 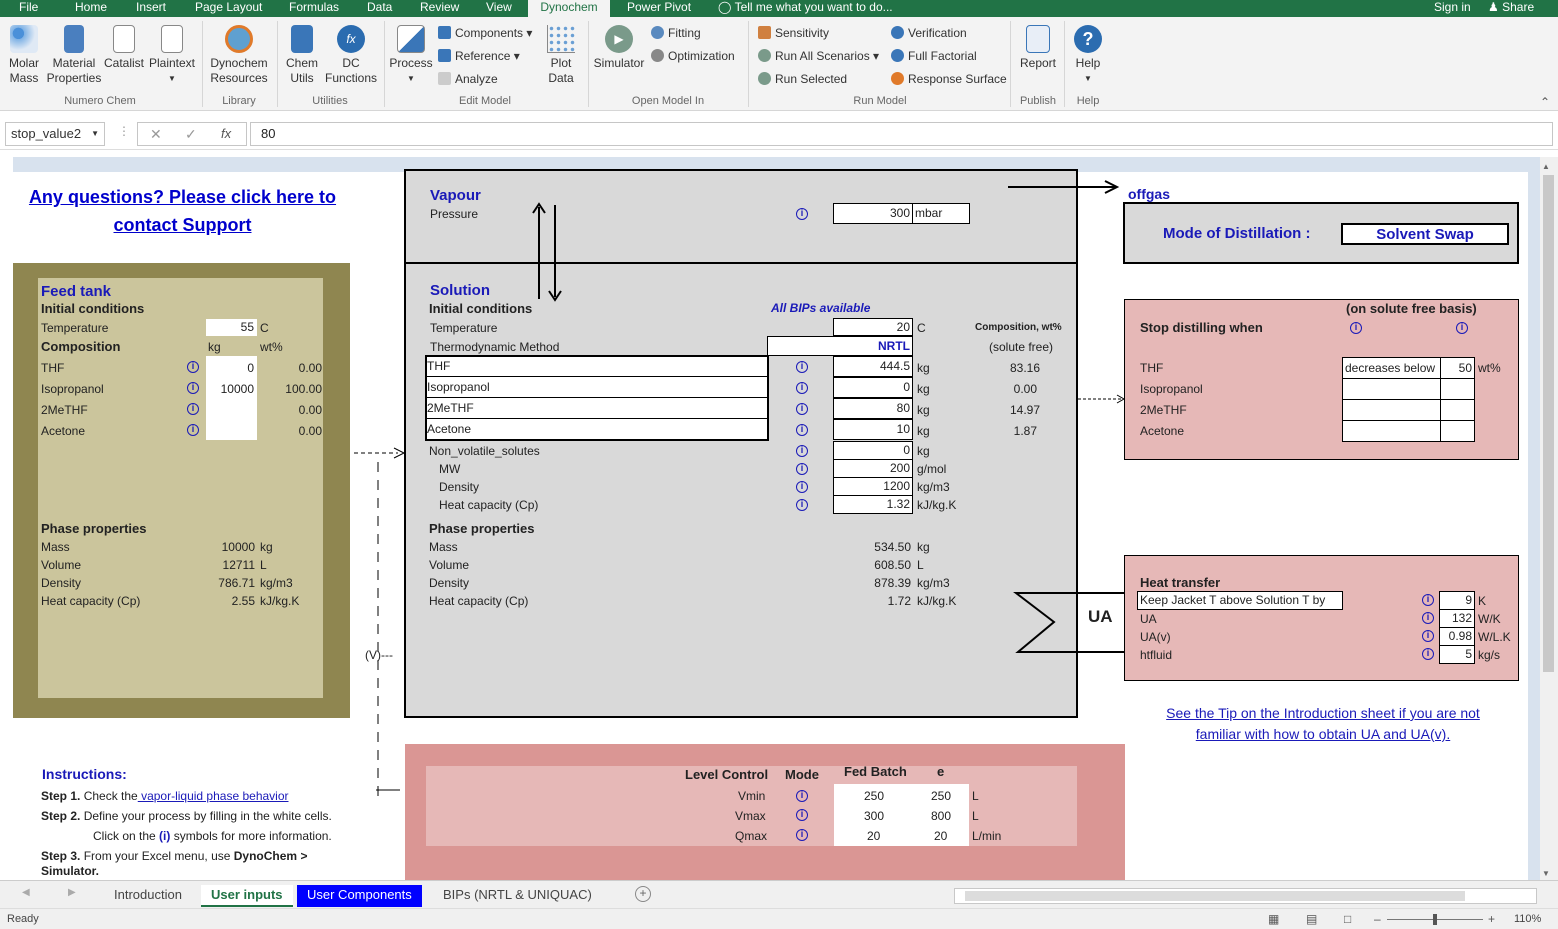 I want to click on scroll-thumb, so click(x=1548, y=423).